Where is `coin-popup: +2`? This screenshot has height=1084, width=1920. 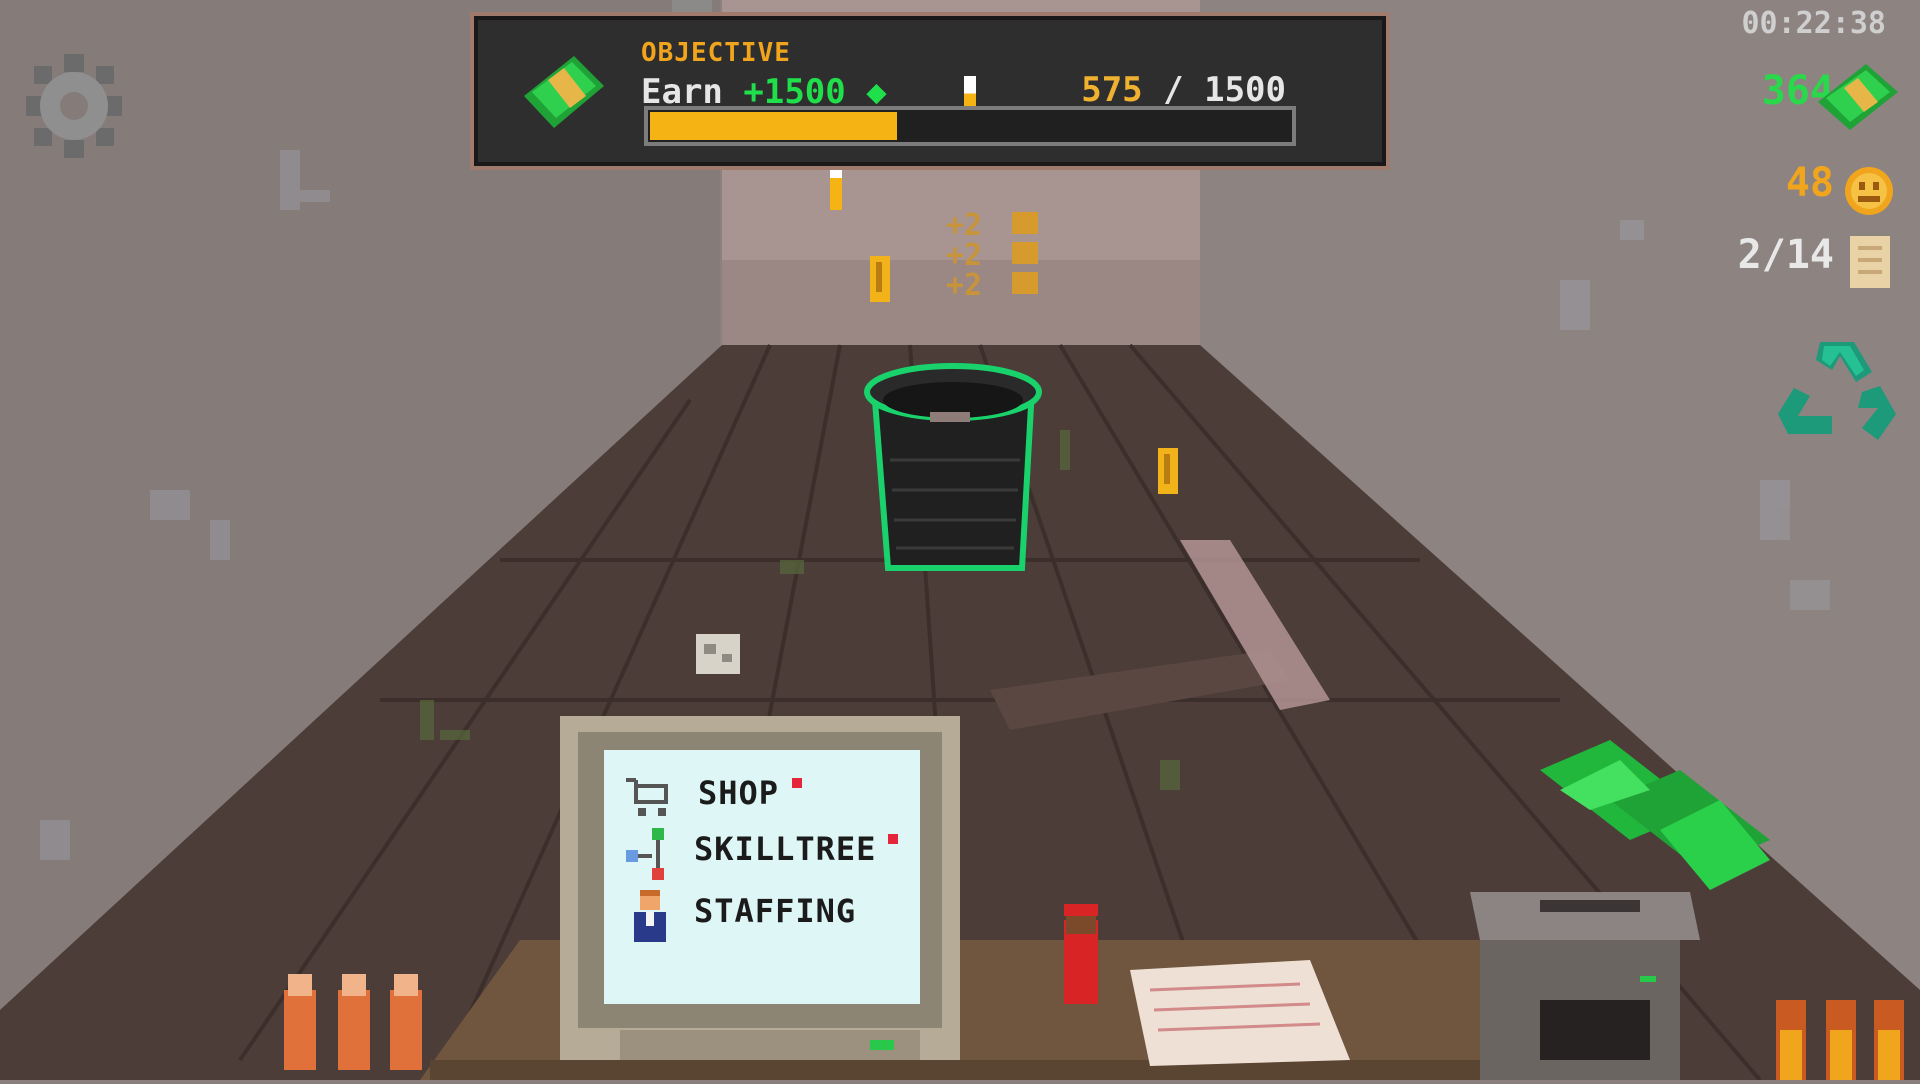 coin-popup: +2 is located at coordinates (964, 285).